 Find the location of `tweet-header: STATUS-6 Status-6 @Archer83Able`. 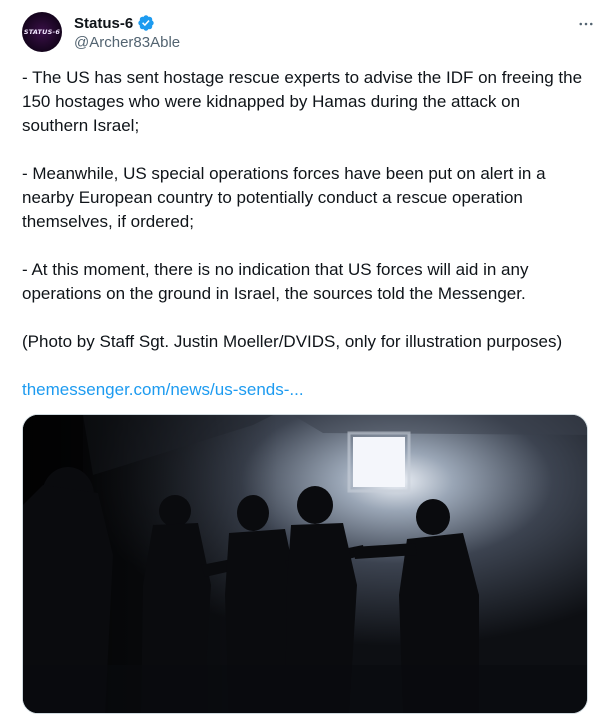

tweet-header: STATUS-6 Status-6 @Archer83Able is located at coordinates (311, 32).